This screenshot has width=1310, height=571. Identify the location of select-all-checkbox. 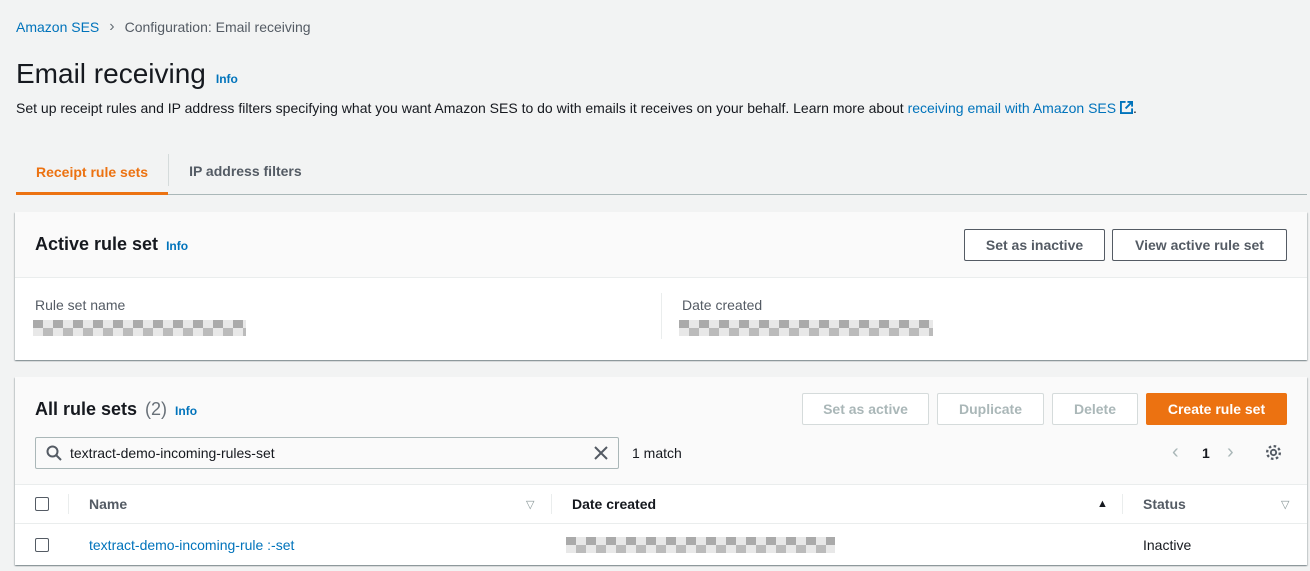
(42, 504).